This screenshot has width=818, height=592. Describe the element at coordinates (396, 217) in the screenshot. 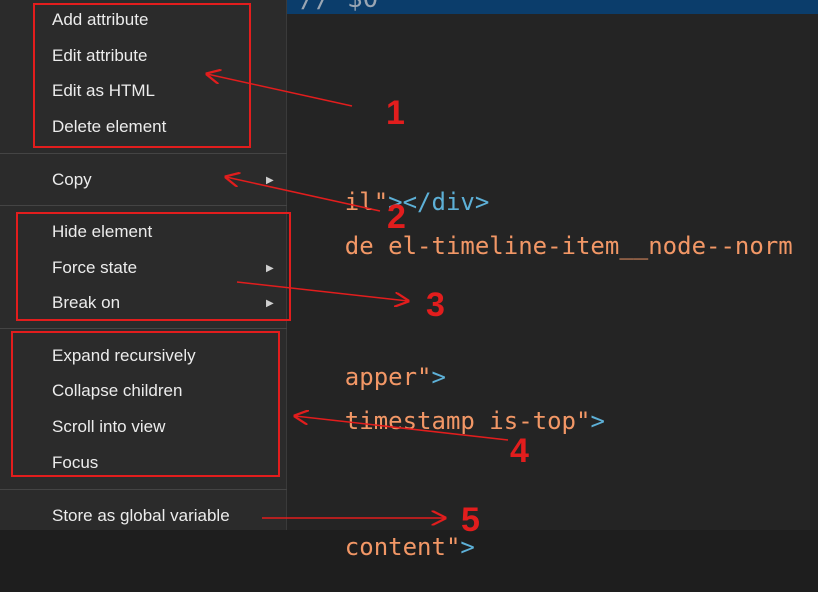

I see `annotation-label-2: 2` at that location.